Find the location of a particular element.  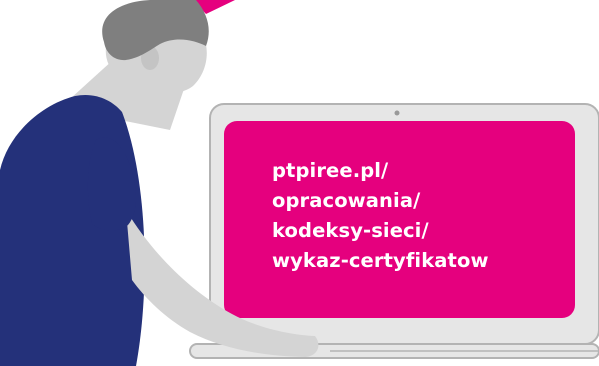

laptop-camera is located at coordinates (397, 113).